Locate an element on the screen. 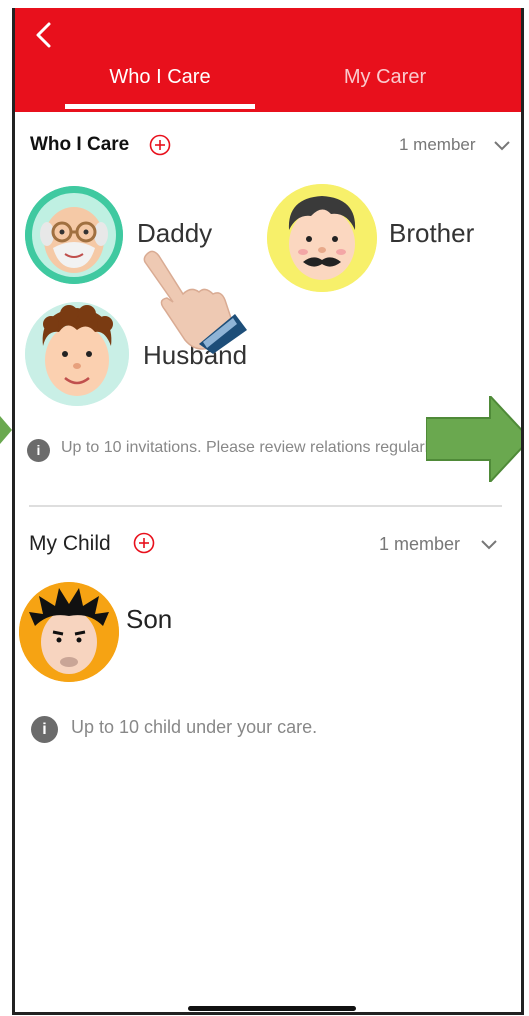 Image resolution: width=529 pixels, height=1016 pixels. avatar-daddy is located at coordinates (74, 235).